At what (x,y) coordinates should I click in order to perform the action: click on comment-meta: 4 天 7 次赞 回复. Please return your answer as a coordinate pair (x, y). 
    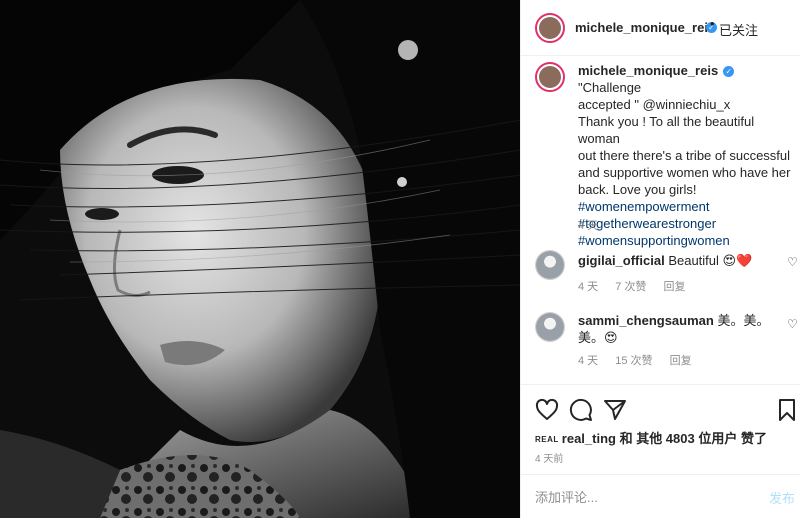
    Looking at the image, I should click on (639, 286).